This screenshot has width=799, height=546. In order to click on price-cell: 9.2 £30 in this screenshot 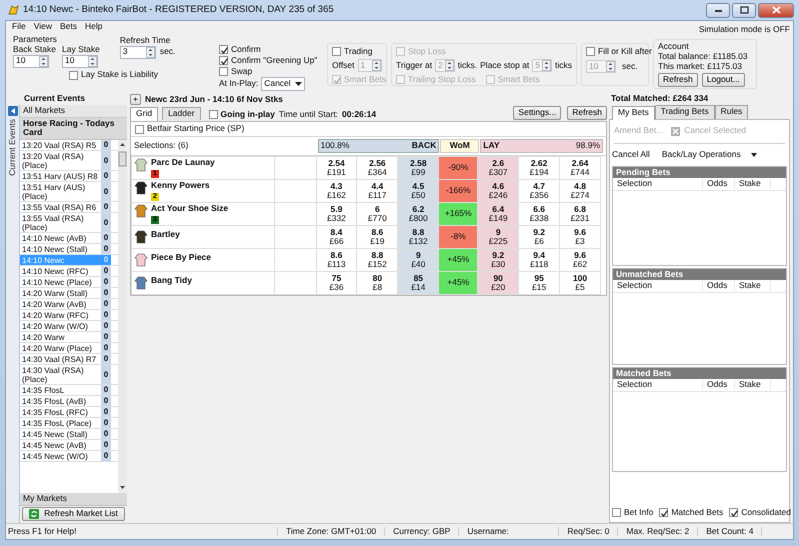, I will do `click(498, 260)`.